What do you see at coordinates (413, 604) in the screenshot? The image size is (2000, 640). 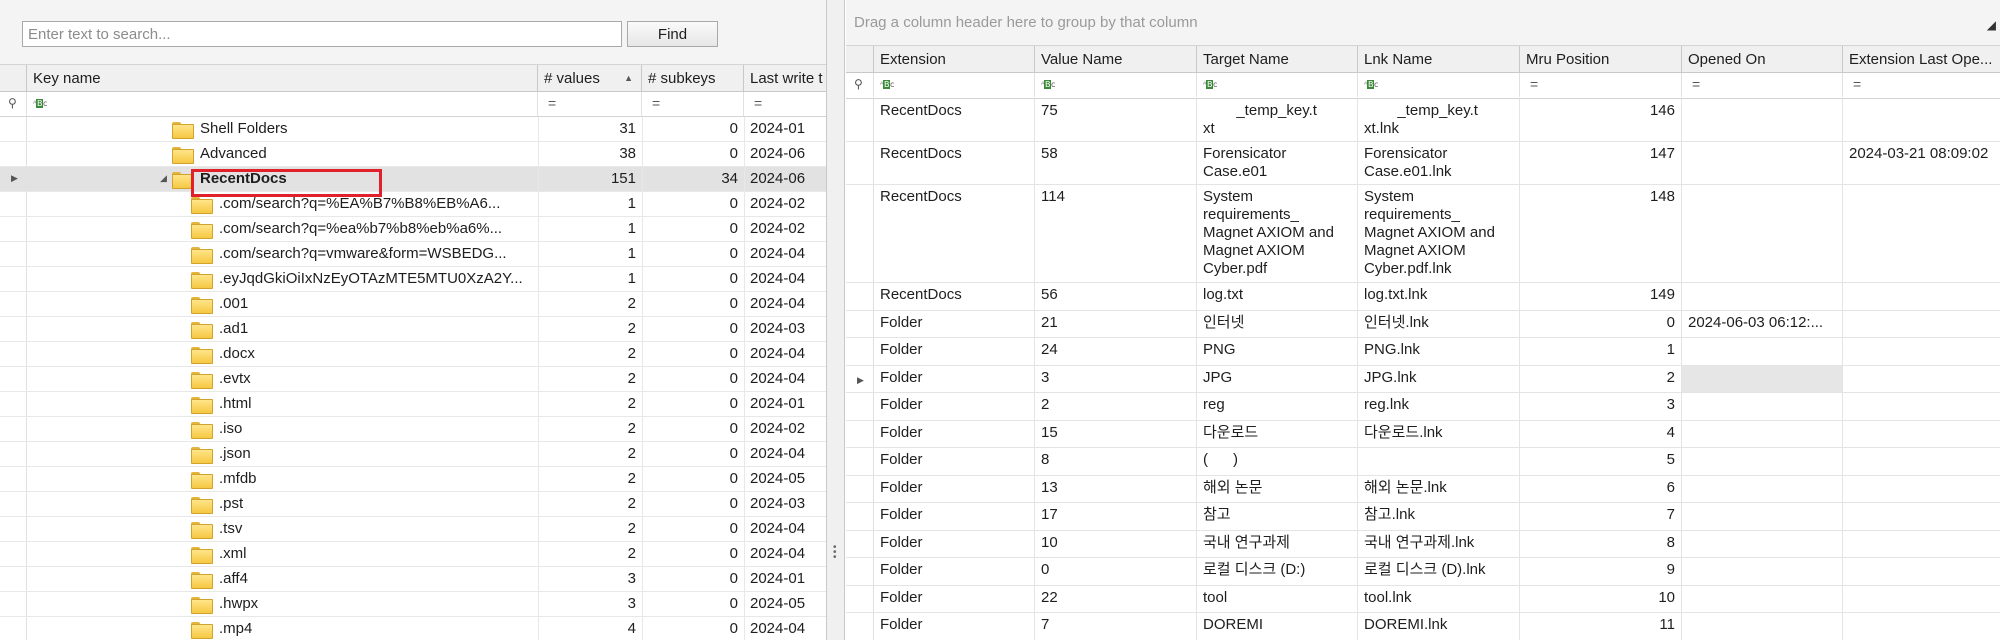 I see `tree-row: .hwpx 3 0 2024-05` at bounding box center [413, 604].